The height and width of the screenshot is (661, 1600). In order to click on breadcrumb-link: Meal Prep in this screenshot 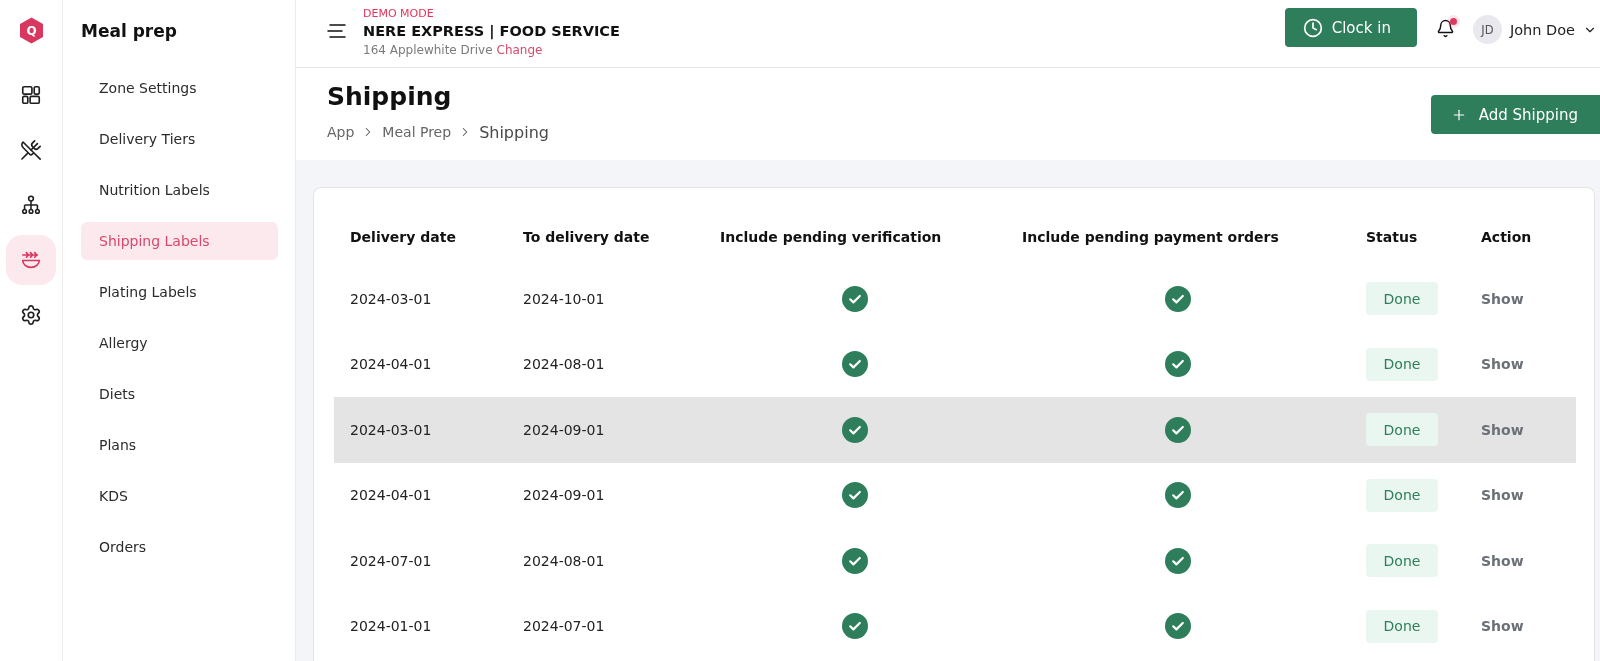, I will do `click(417, 132)`.